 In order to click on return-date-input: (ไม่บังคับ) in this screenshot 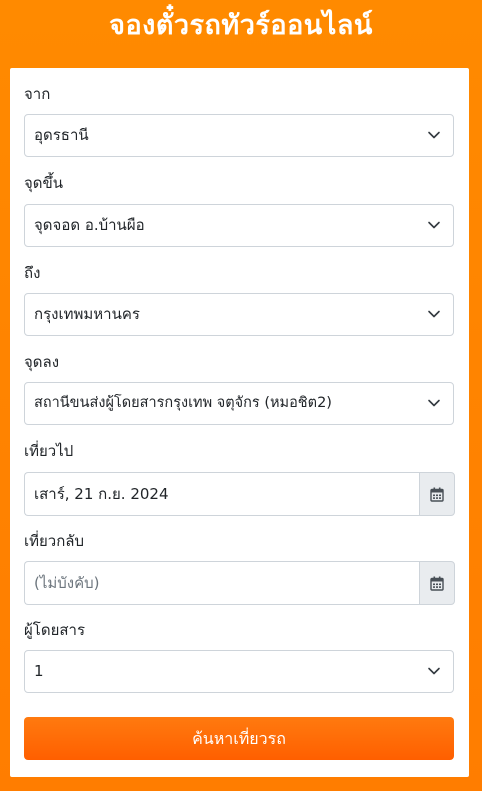, I will do `click(221, 583)`.